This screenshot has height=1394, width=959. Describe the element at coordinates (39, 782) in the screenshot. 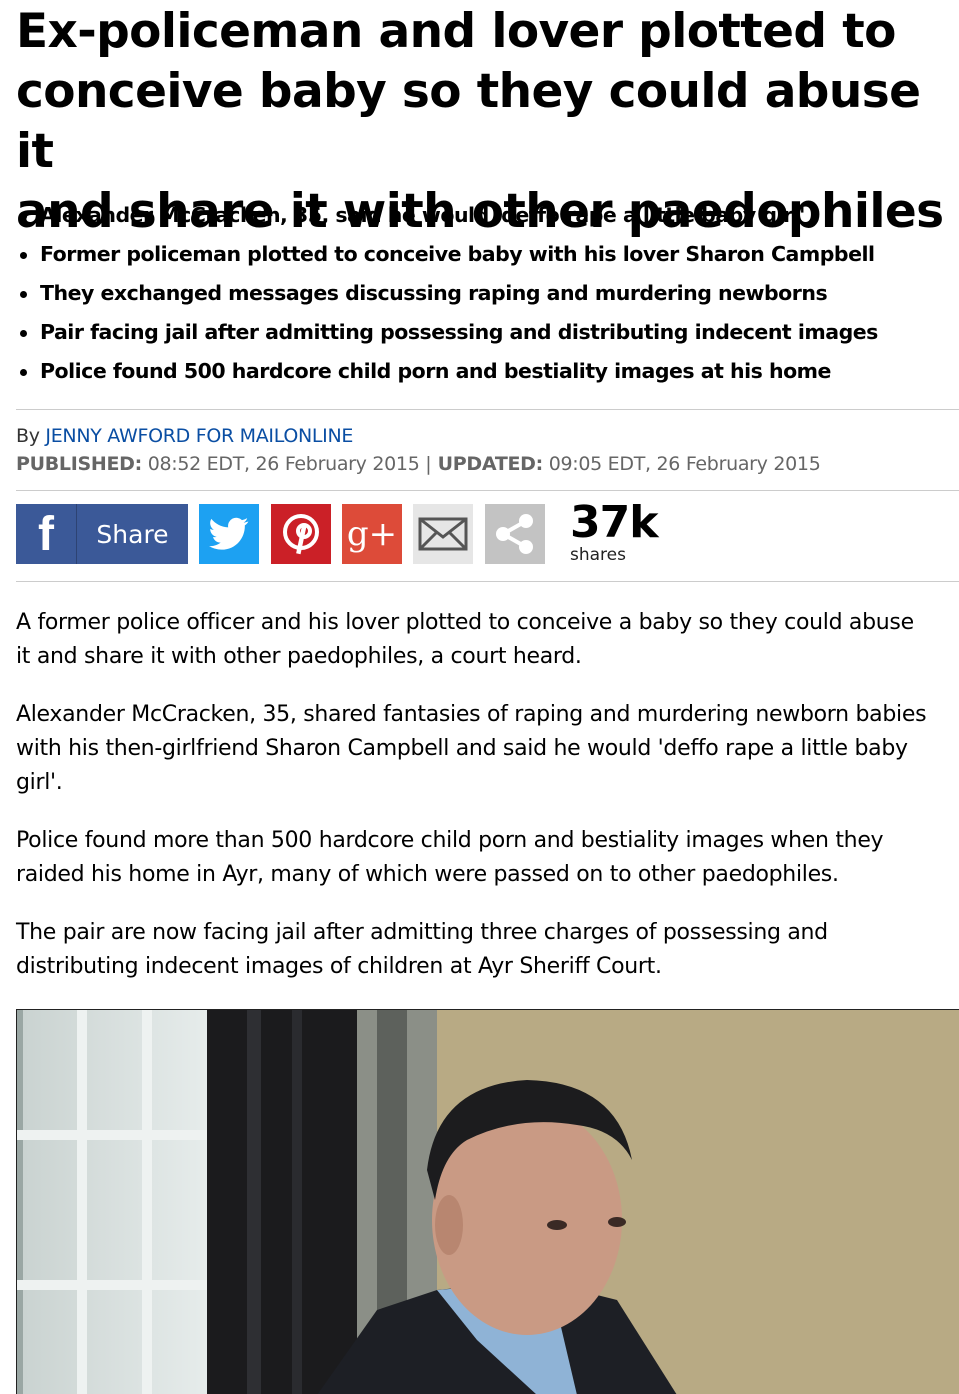

I see `paragraph-line: girl'.` at that location.